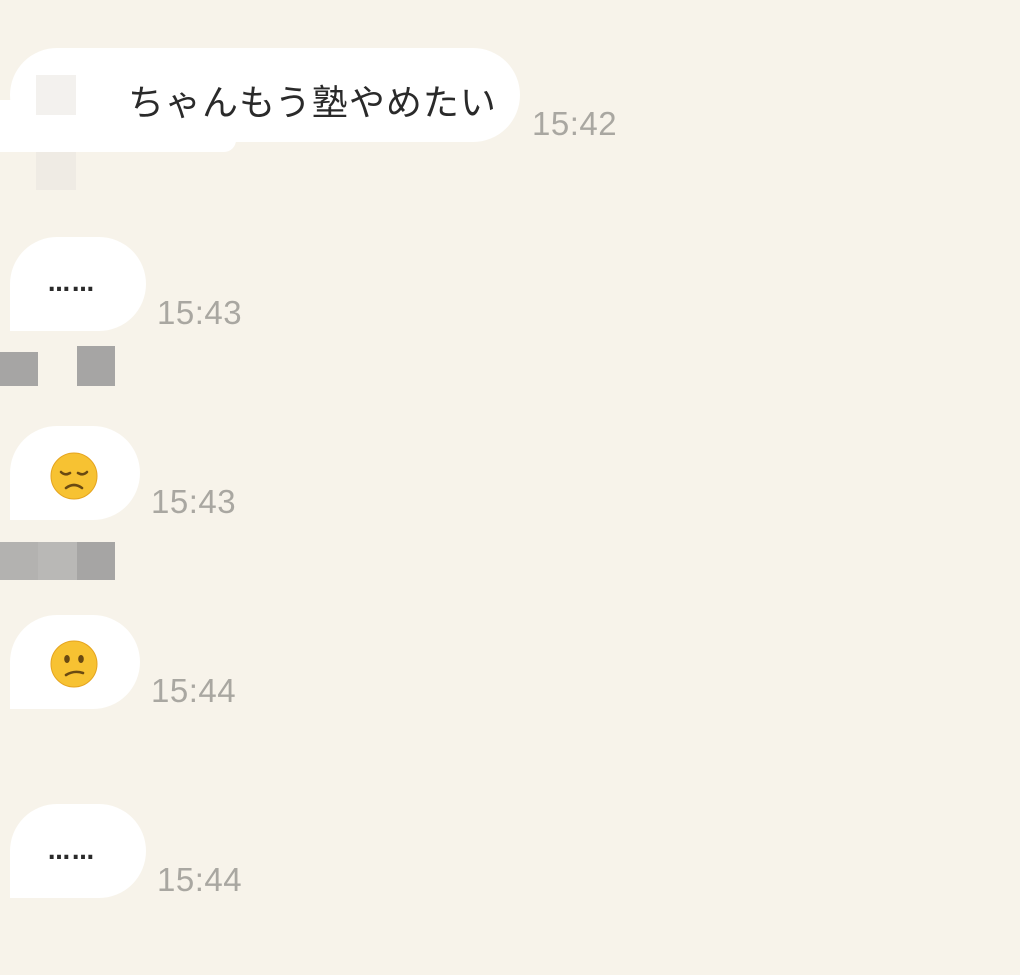 This screenshot has width=1020, height=975. I want to click on message-text: ちゃんもう塾やめたい, so click(312, 103).